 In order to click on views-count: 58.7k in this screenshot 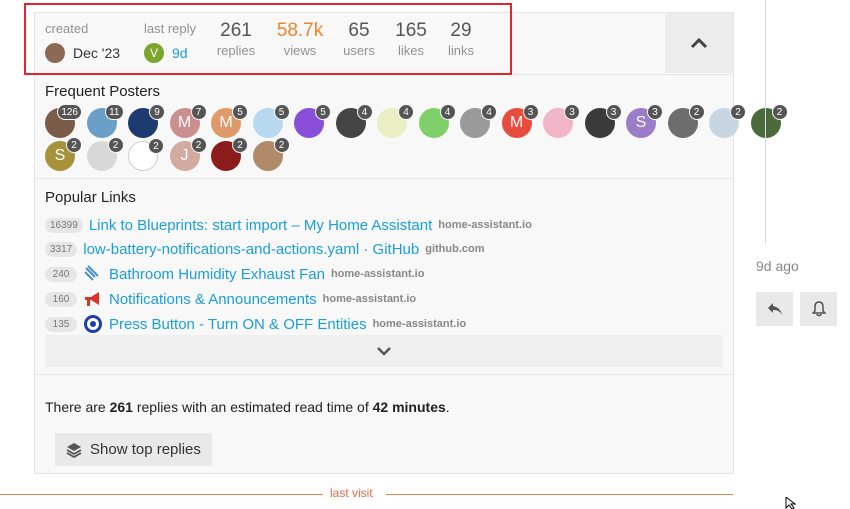, I will do `click(300, 30)`.